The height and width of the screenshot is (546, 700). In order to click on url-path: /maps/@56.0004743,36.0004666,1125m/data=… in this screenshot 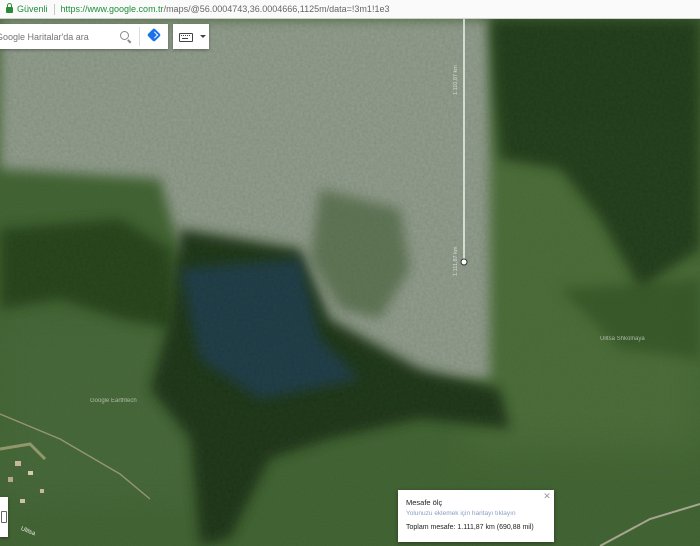, I will do `click(277, 9)`.